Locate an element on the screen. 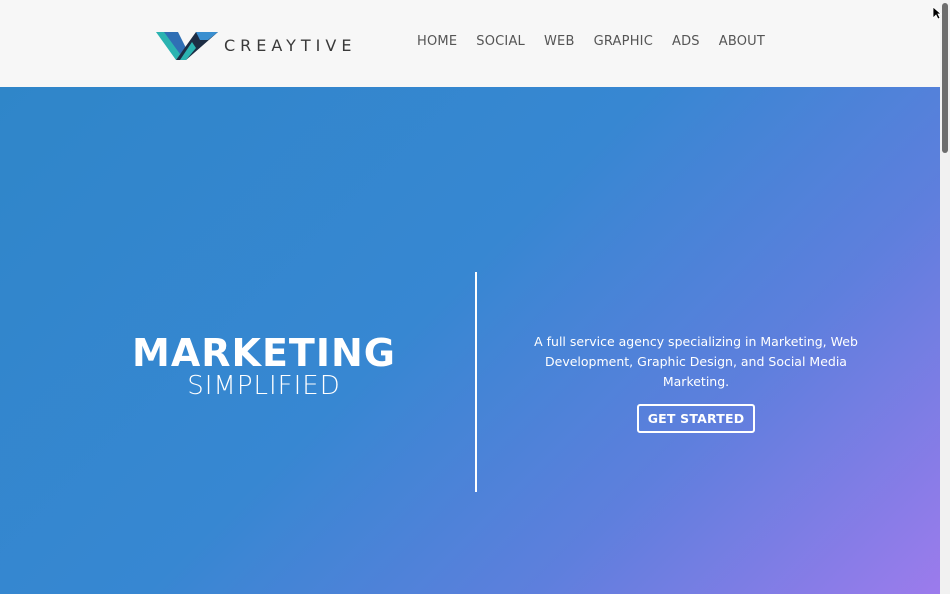 This screenshot has width=950, height=594. hero-heading: MARKETING SIMPLIFIED is located at coordinates (264, 366).